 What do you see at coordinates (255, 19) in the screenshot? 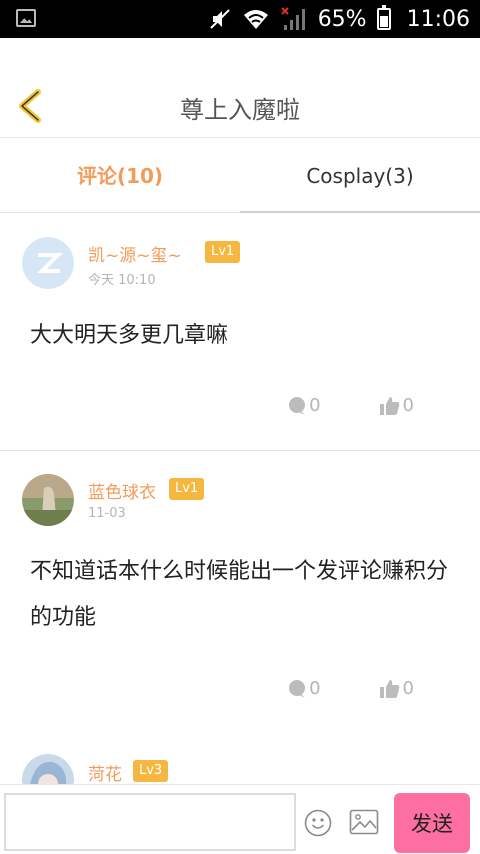
I see `wifi-icon` at bounding box center [255, 19].